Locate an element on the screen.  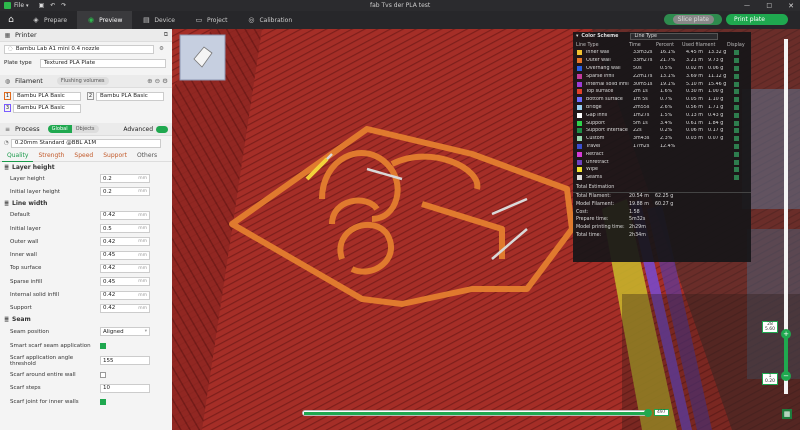
layer-top-label: 28 5.60 is located at coordinates (770, 327).